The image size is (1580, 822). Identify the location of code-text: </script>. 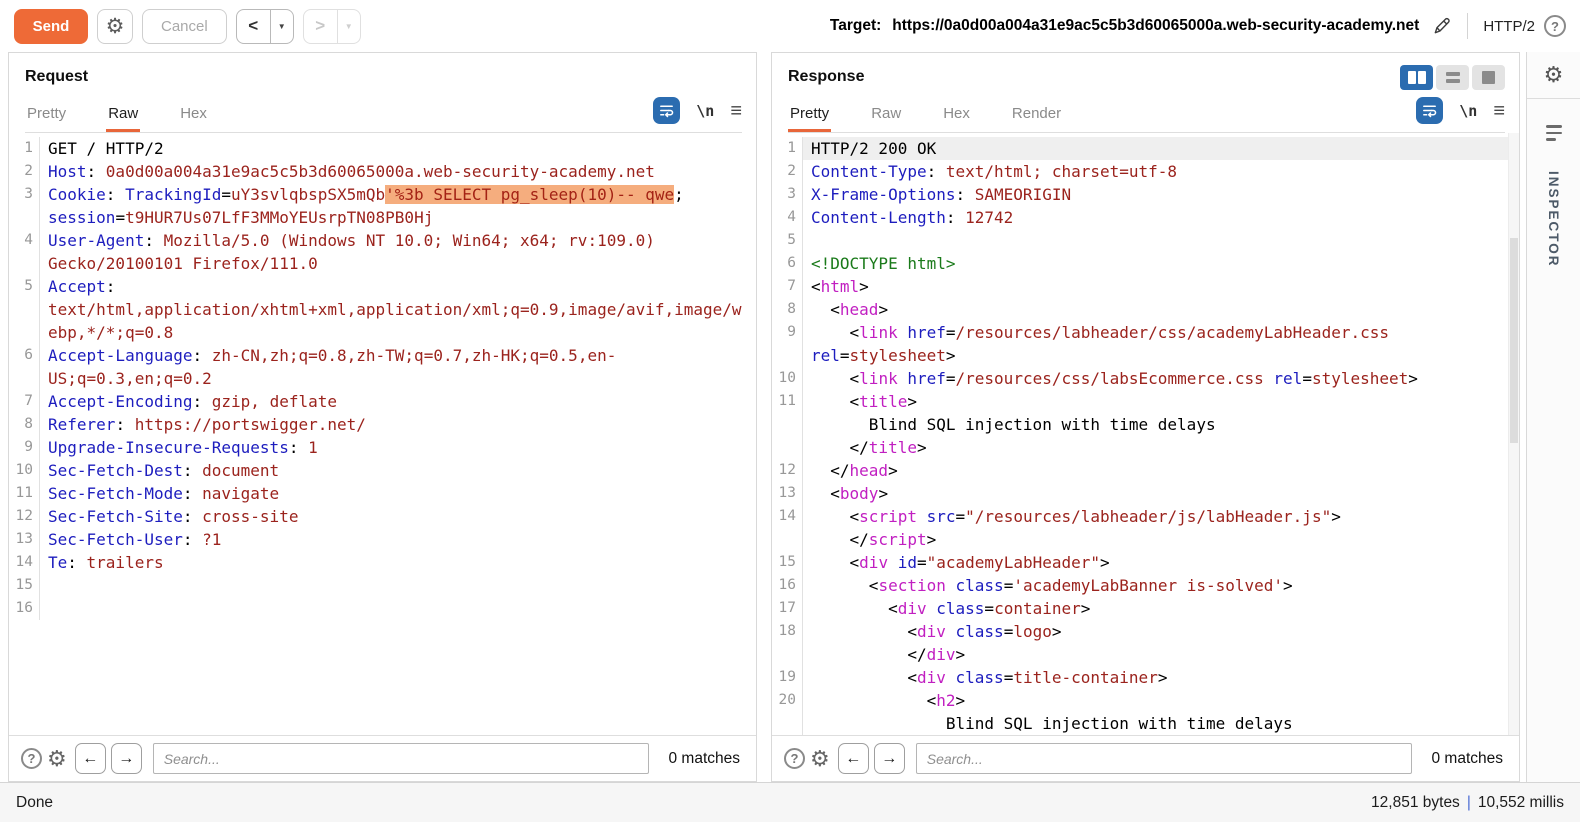
(874, 539).